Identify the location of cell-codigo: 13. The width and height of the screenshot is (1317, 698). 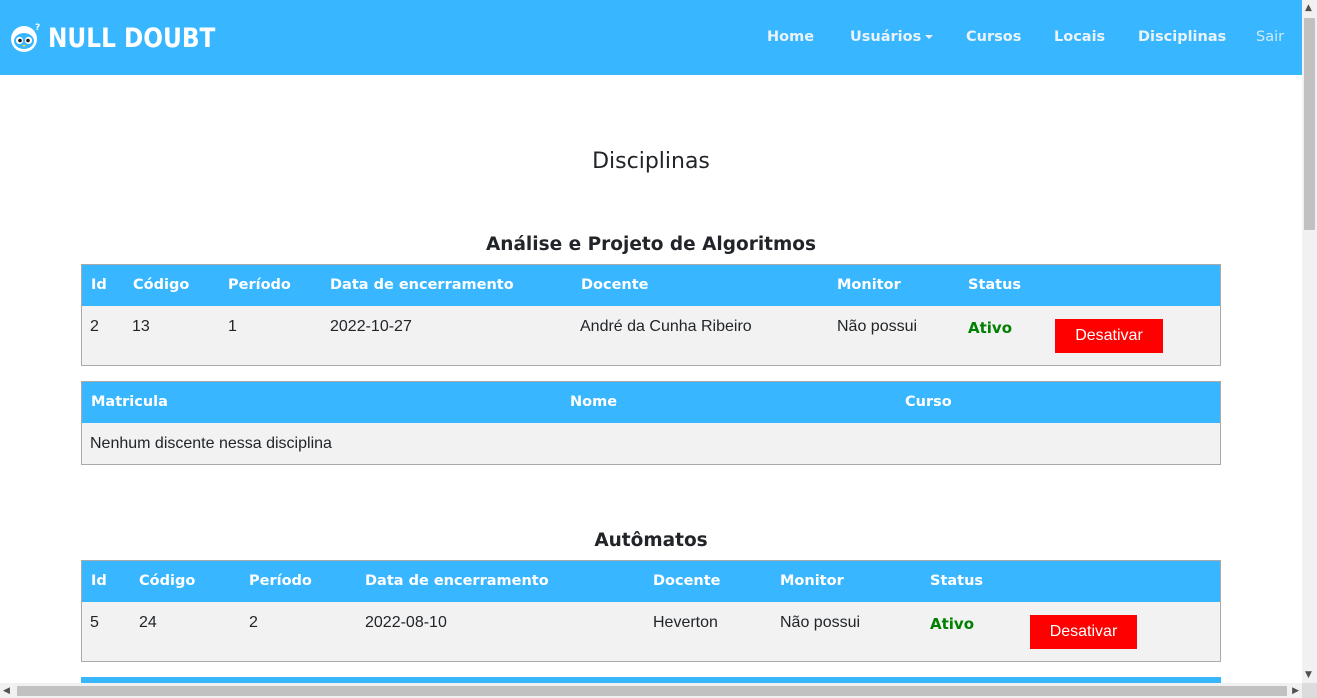
(141, 326).